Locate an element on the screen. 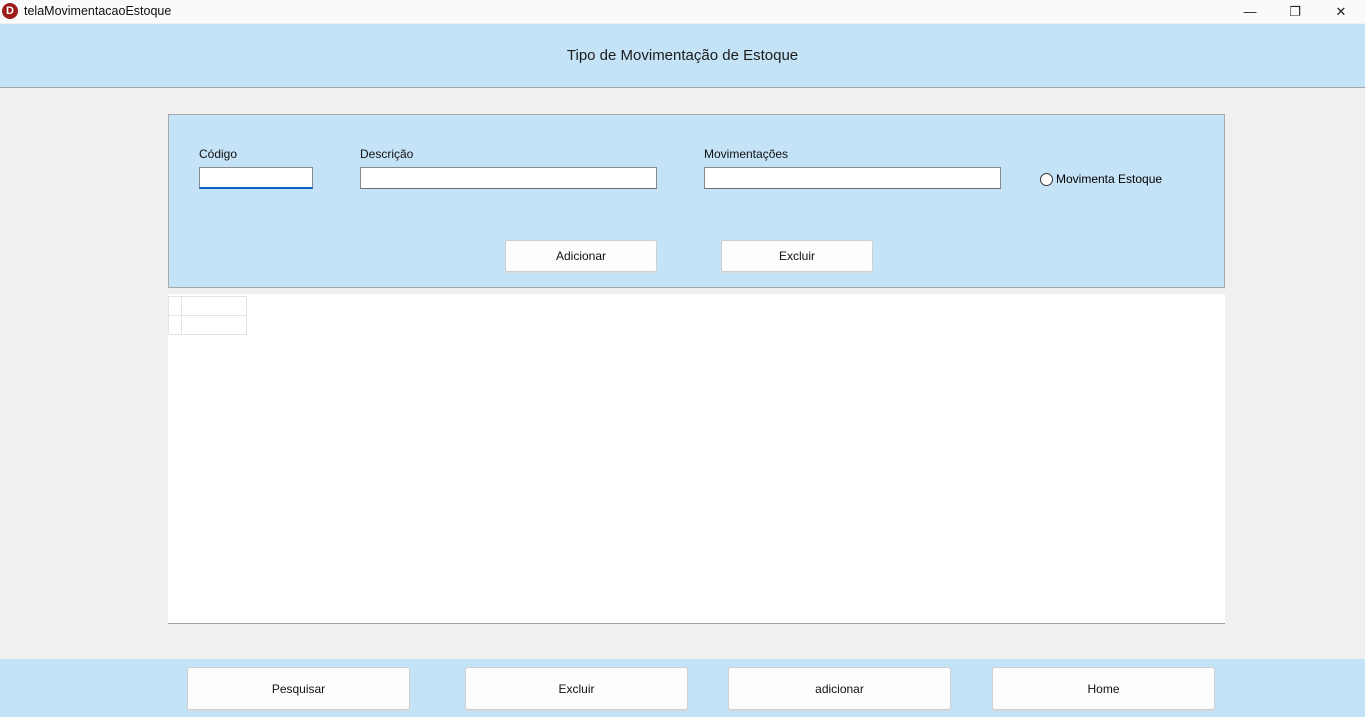 The image size is (1365, 717). close-button: ✕ is located at coordinates (1341, 11).